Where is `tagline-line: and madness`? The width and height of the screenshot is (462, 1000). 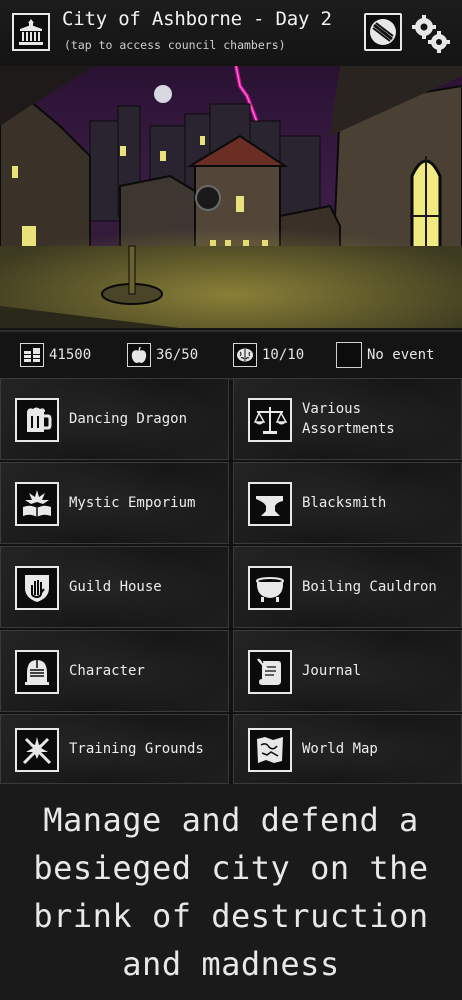
tagline-line: and madness is located at coordinates (231, 964).